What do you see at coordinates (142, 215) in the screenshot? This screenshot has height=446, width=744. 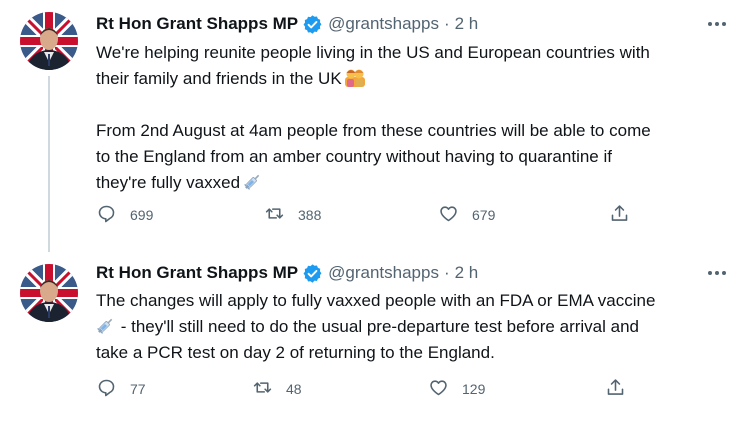 I see `reply-count: 699` at bounding box center [142, 215].